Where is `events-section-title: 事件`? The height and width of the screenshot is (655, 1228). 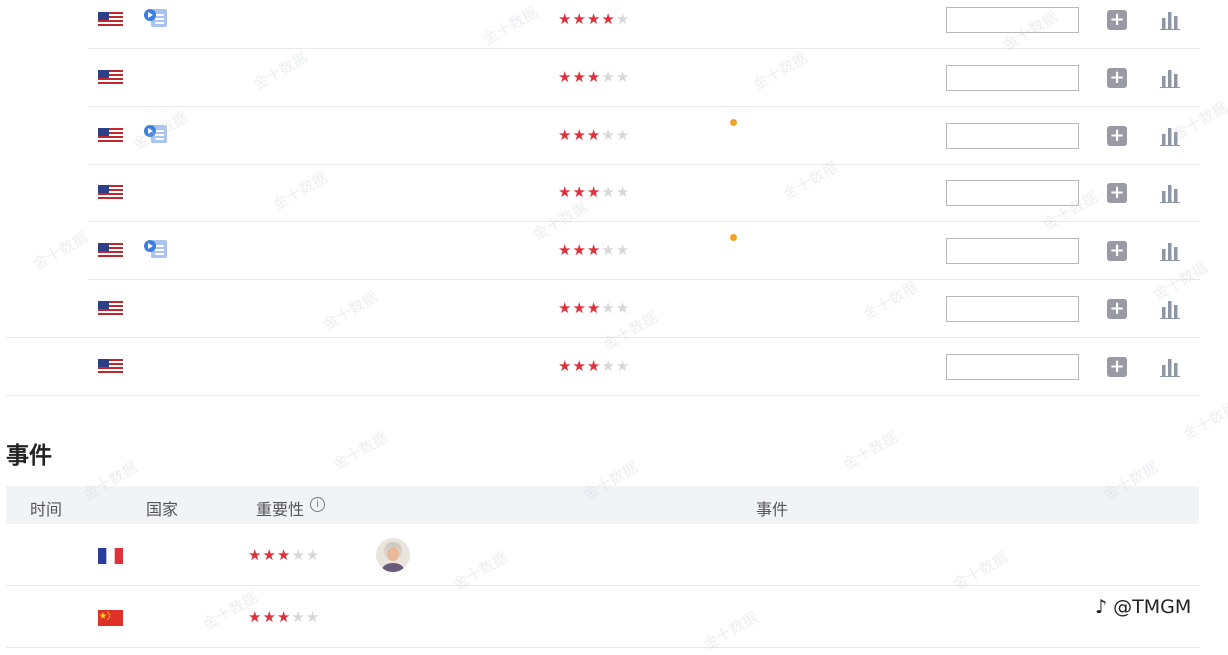
events-section-title: 事件 is located at coordinates (29, 456).